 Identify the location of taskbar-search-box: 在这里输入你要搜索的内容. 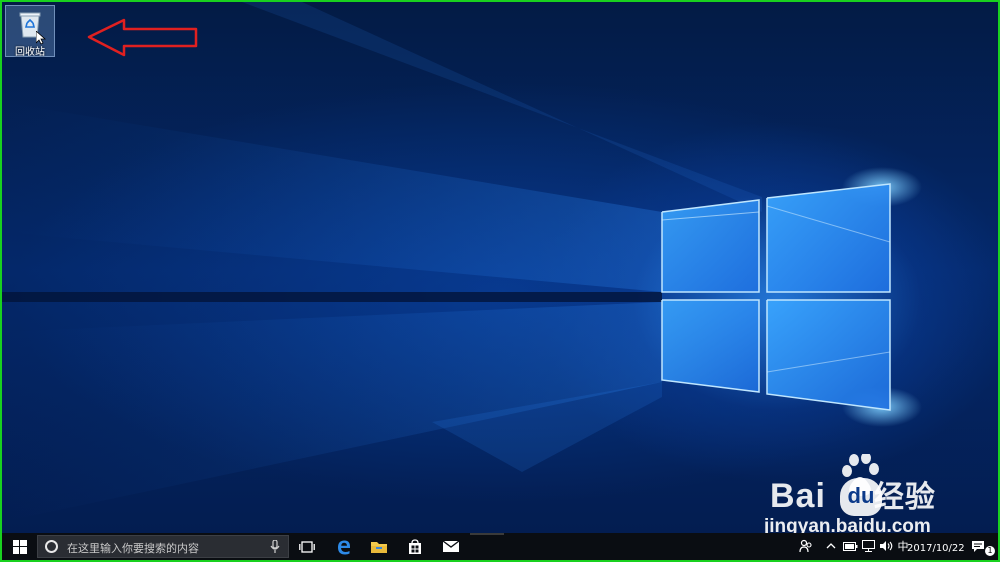
(163, 546).